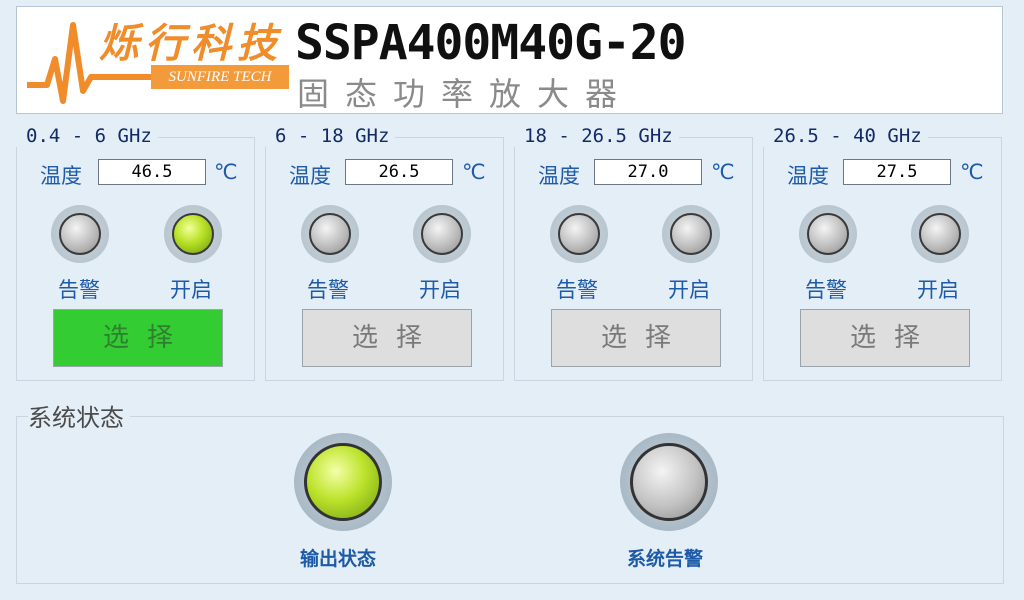  Describe the element at coordinates (669, 482) in the screenshot. I see `system-alarm-indicator-icon` at that location.